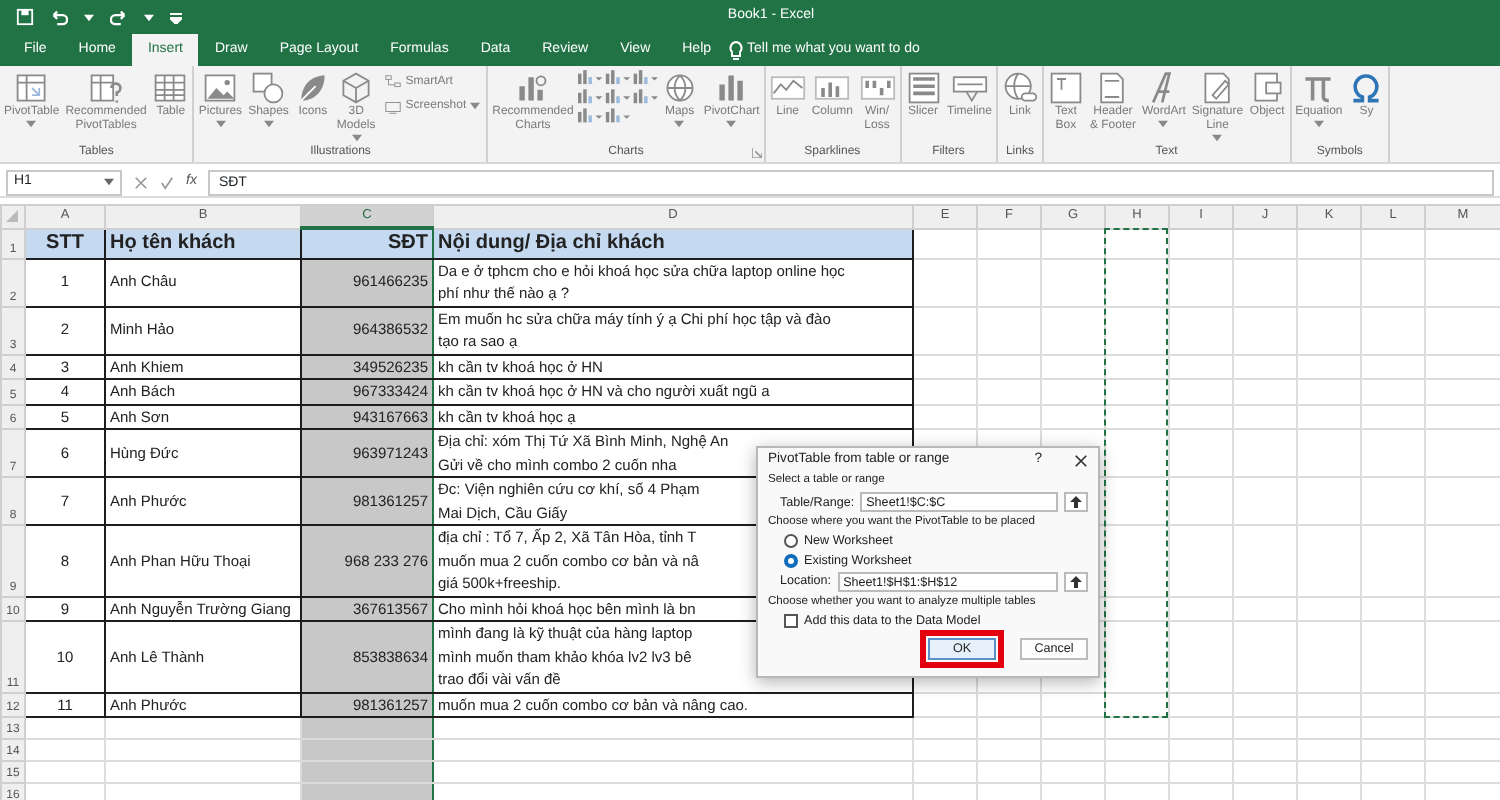 The height and width of the screenshot is (800, 1500). Describe the element at coordinates (367, 243) in the screenshot. I see `column-heading: SĐT` at that location.